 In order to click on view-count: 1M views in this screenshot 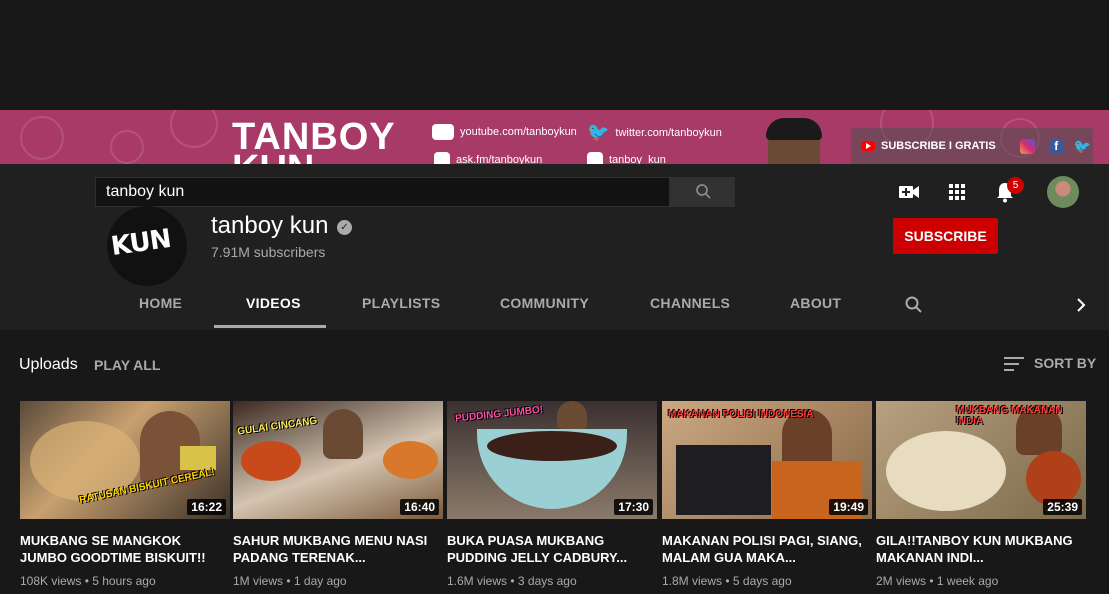, I will do `click(258, 581)`.